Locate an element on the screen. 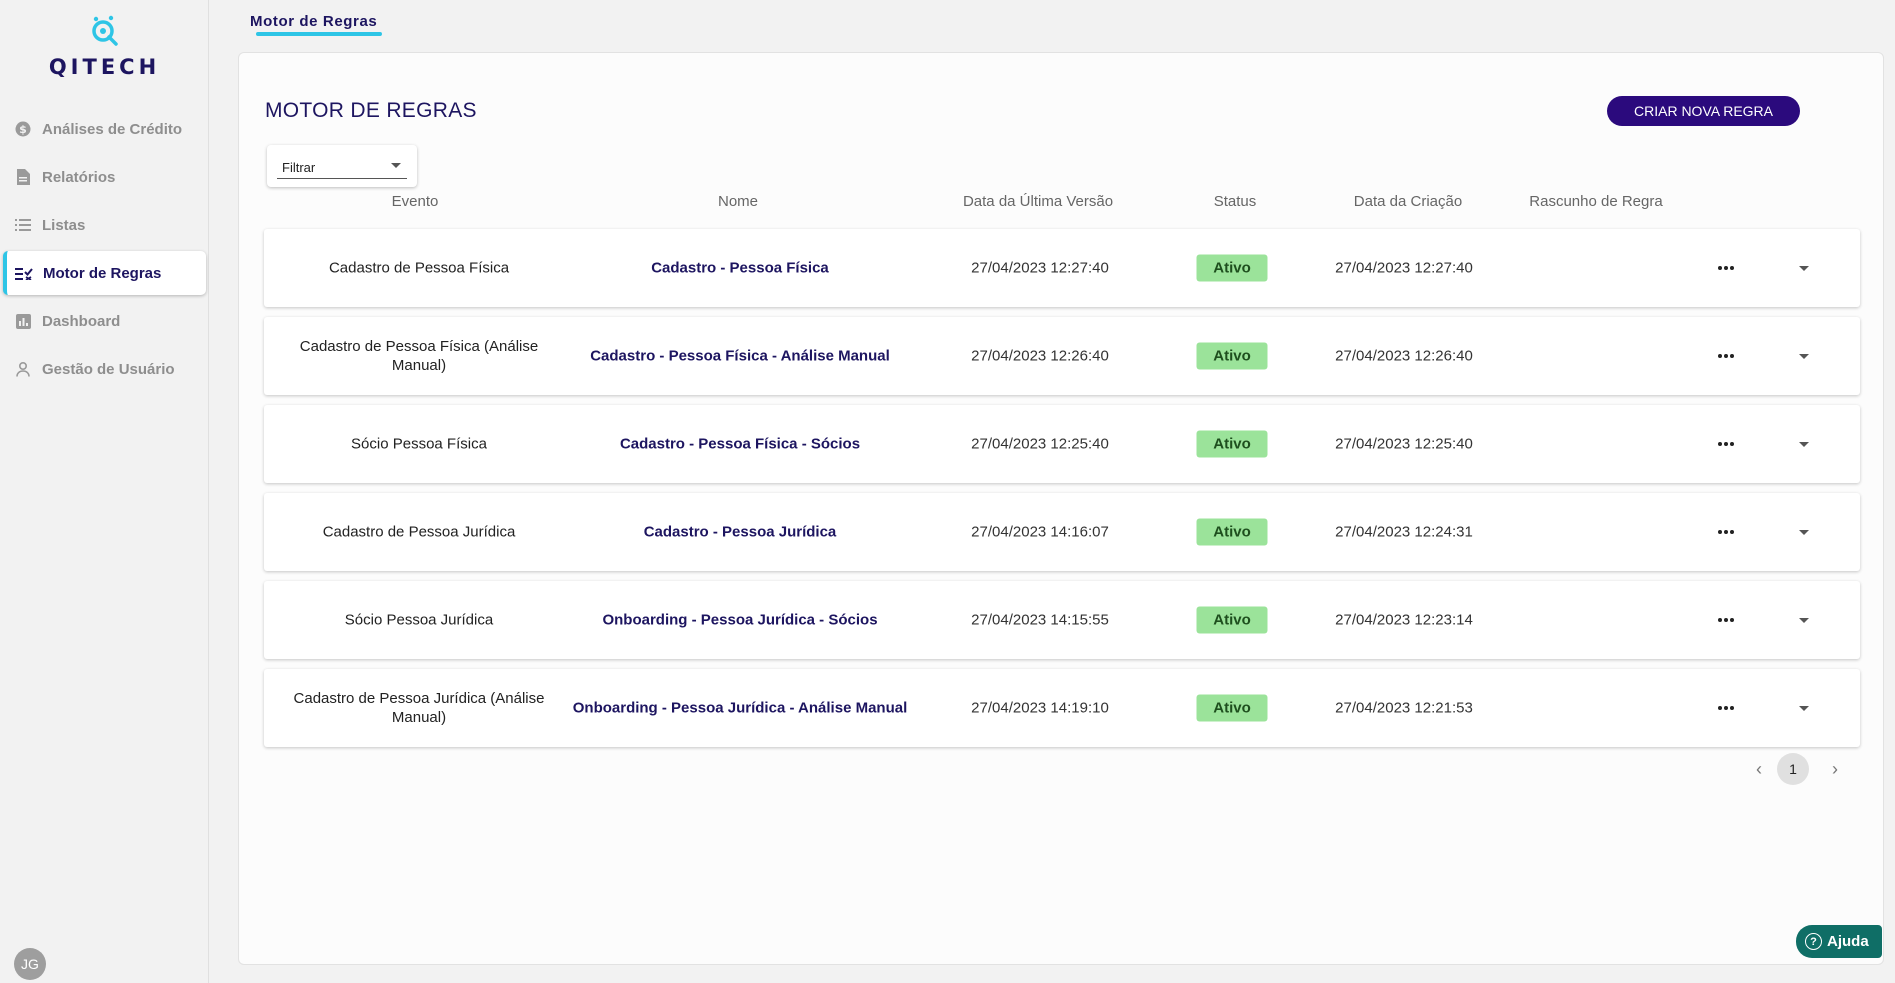 The image size is (1895, 983). dollar-circle-icon: $ is located at coordinates (23, 129).